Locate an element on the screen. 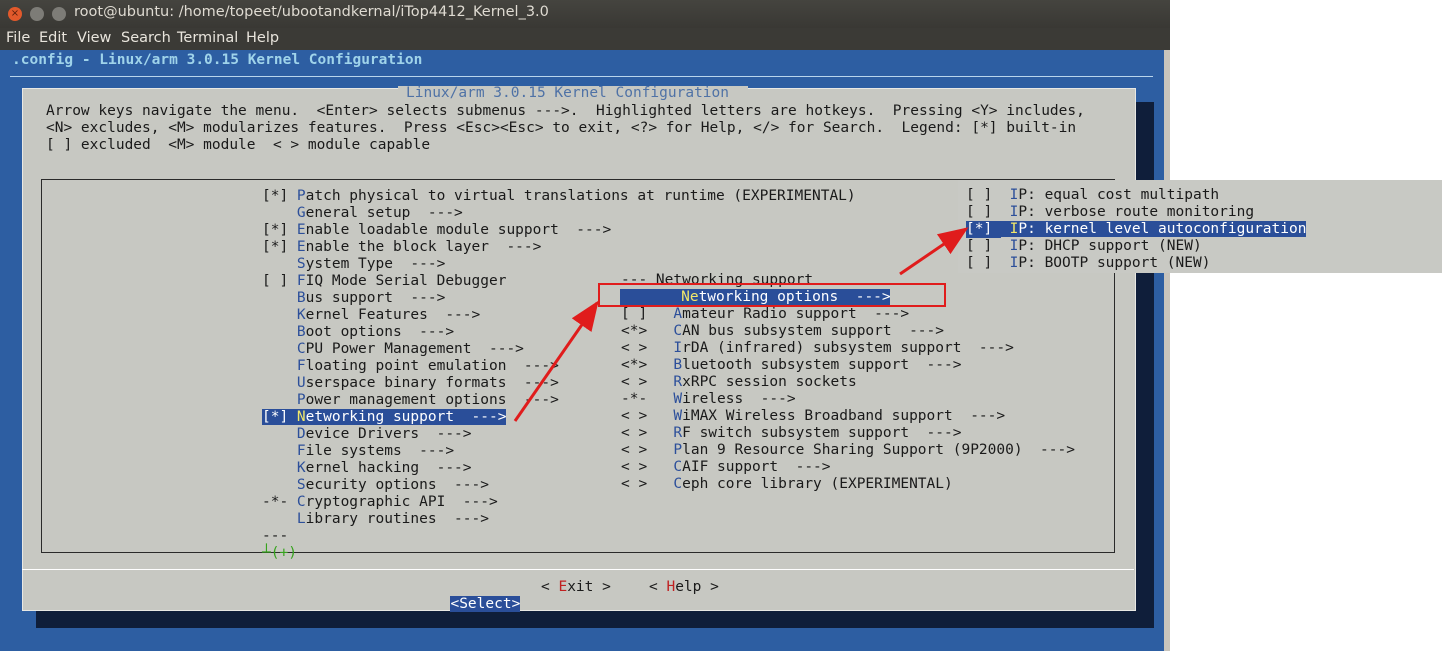  networking-item-1: [ ] Amateur Radio support ---> is located at coordinates (765, 314).